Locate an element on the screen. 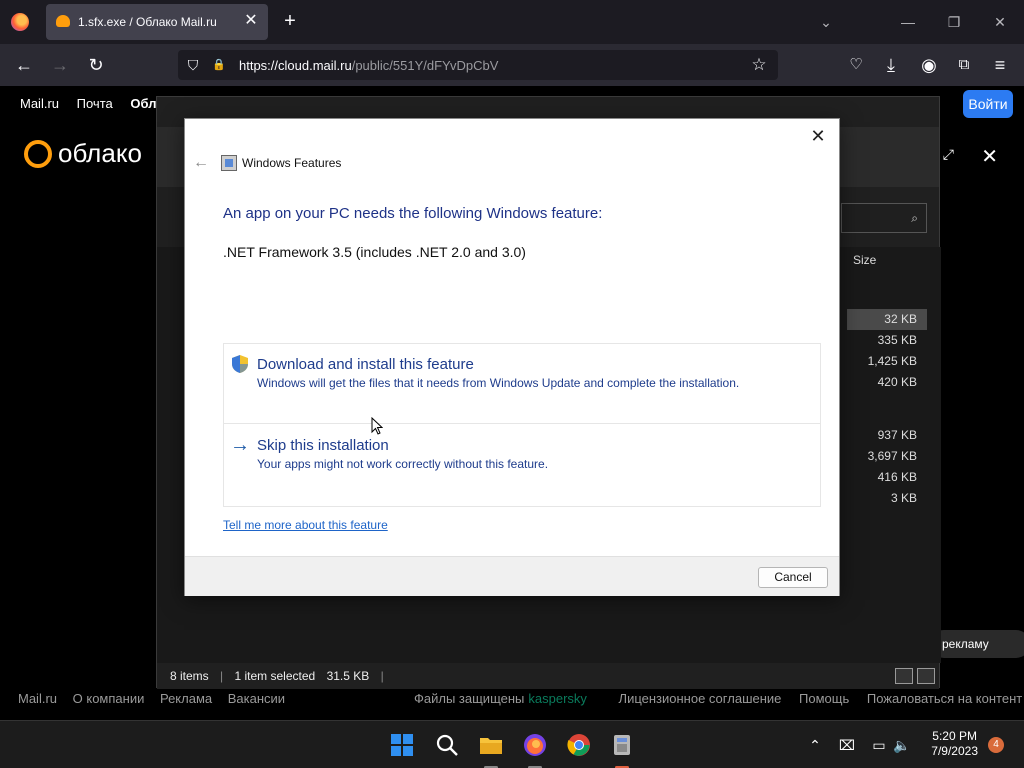 This screenshot has width=1024, height=768. browser-tabbar: 1.sfx.exe / Облако Mail.ru ✕ + ⌄ — ❐ ✕ is located at coordinates (512, 22).